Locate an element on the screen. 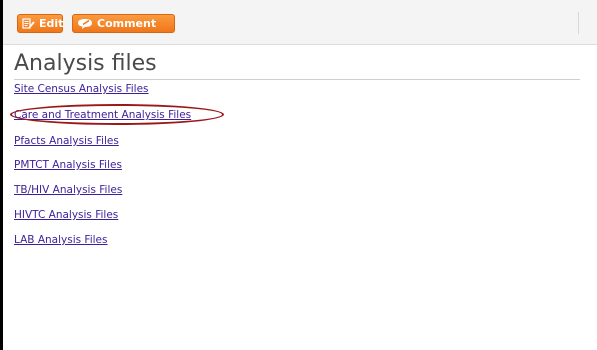  link-hivtc-analysis-files: HIVTC Analysis Files is located at coordinates (66, 215).